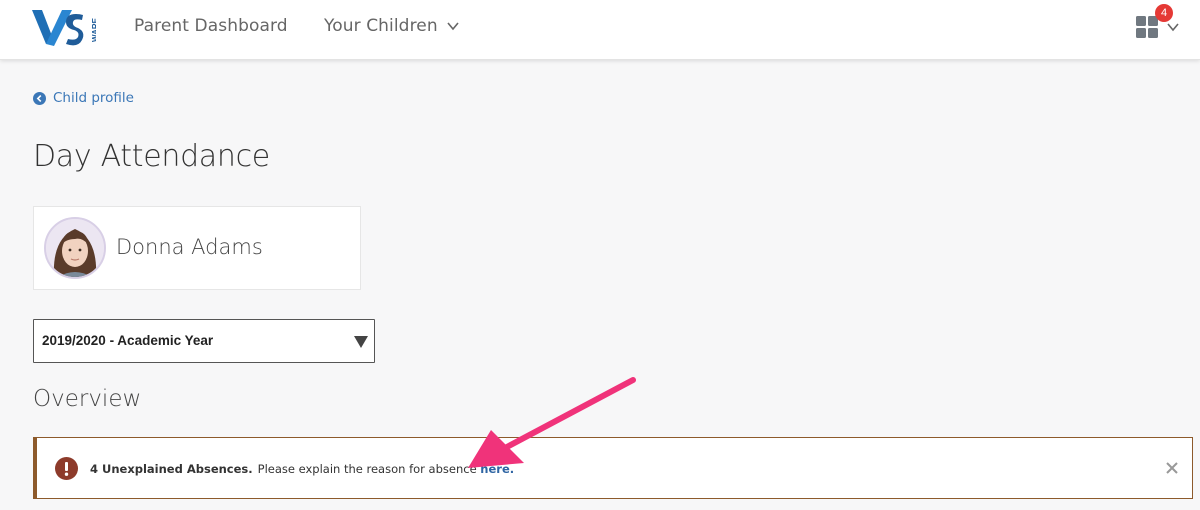  Describe the element at coordinates (1147, 27) in the screenshot. I see `apps-grid-icon` at that location.